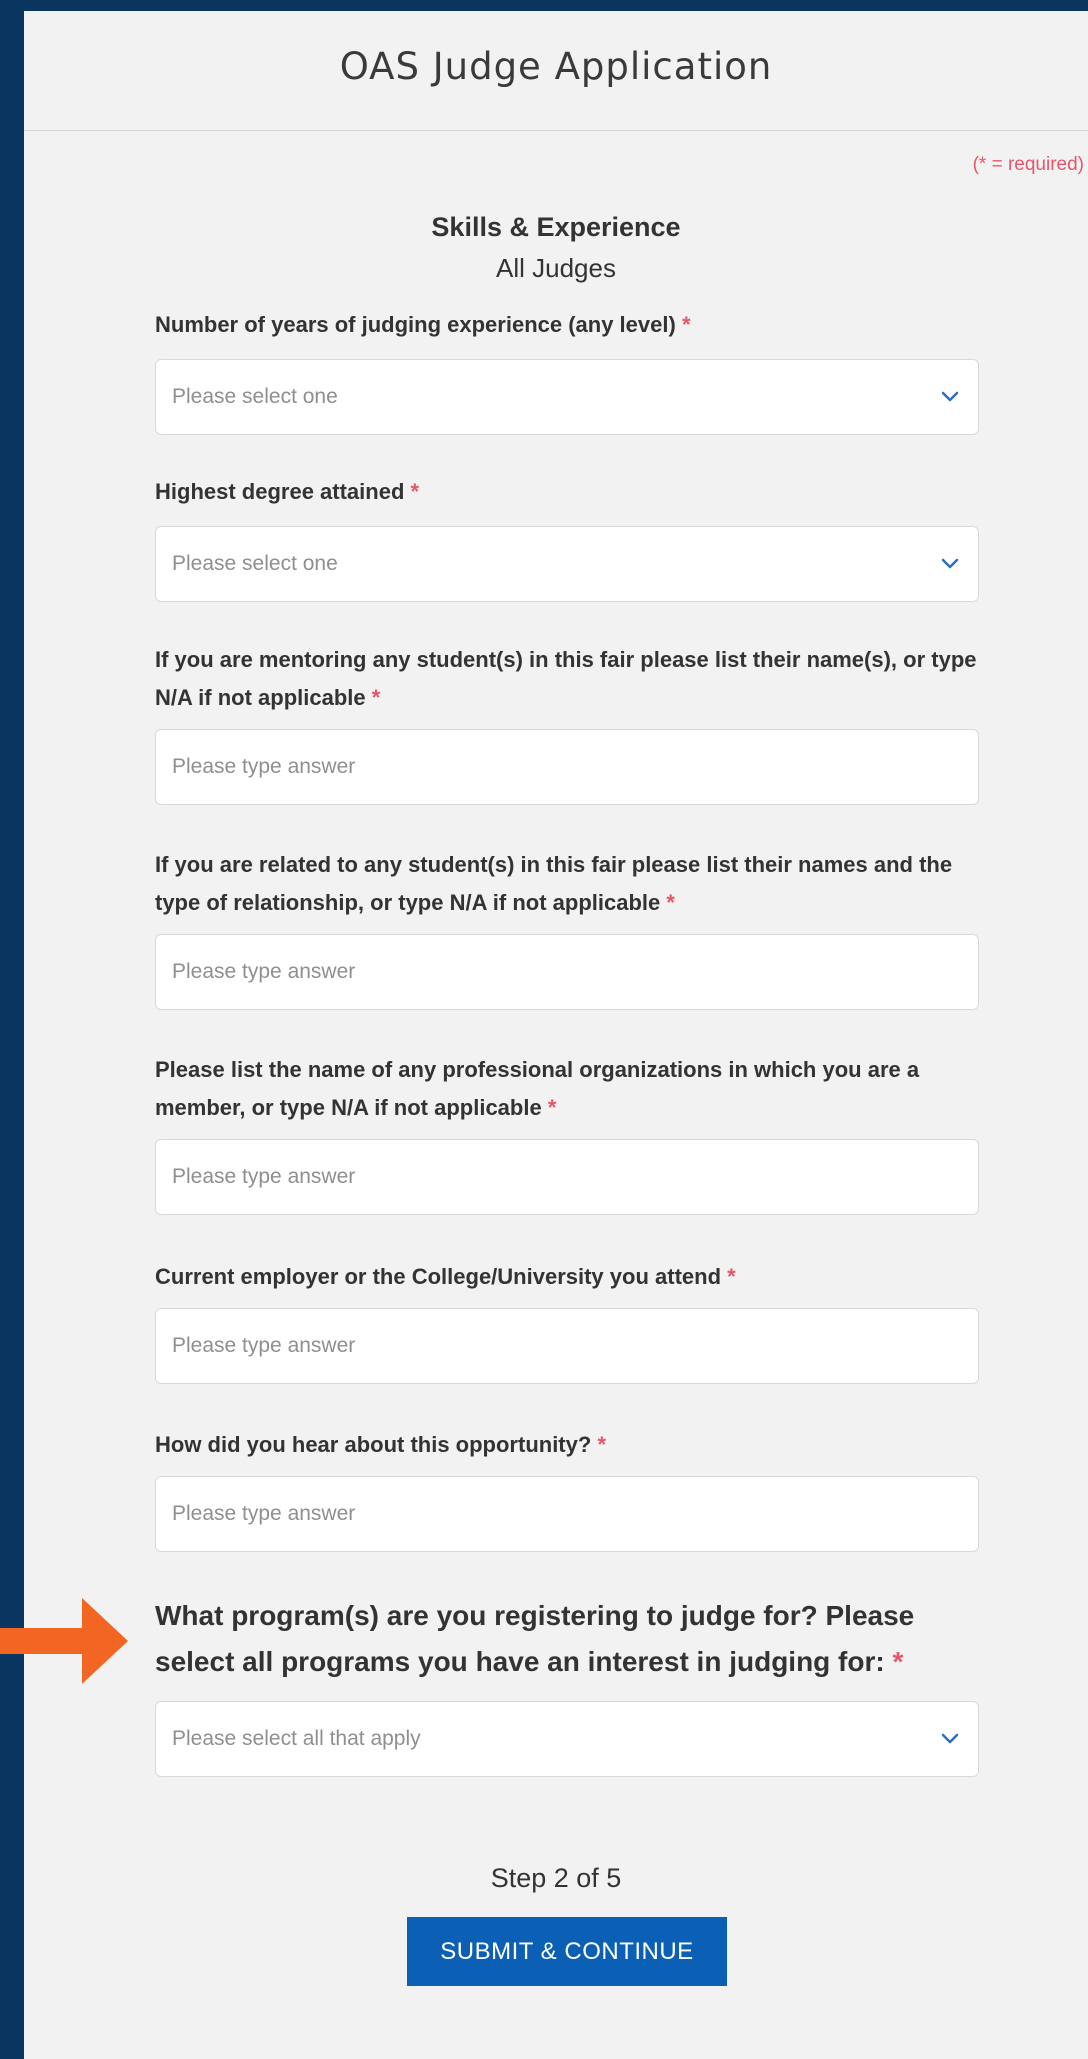 The height and width of the screenshot is (2059, 1088). Describe the element at coordinates (556, 1878) in the screenshot. I see `step-indicator: Step 2 of 5` at that location.